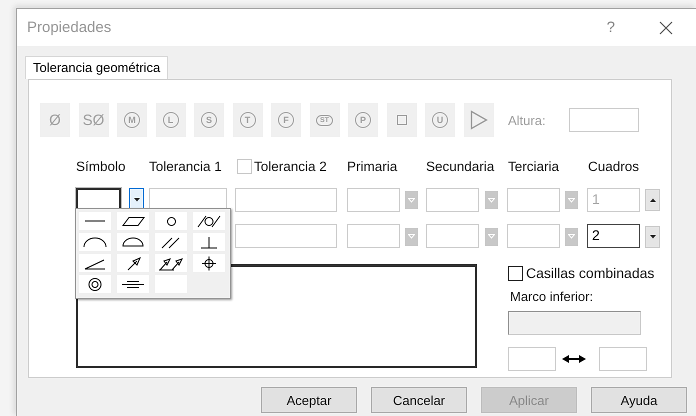 This screenshot has height=416, width=696. I want to click on circled-letter: F, so click(286, 120).